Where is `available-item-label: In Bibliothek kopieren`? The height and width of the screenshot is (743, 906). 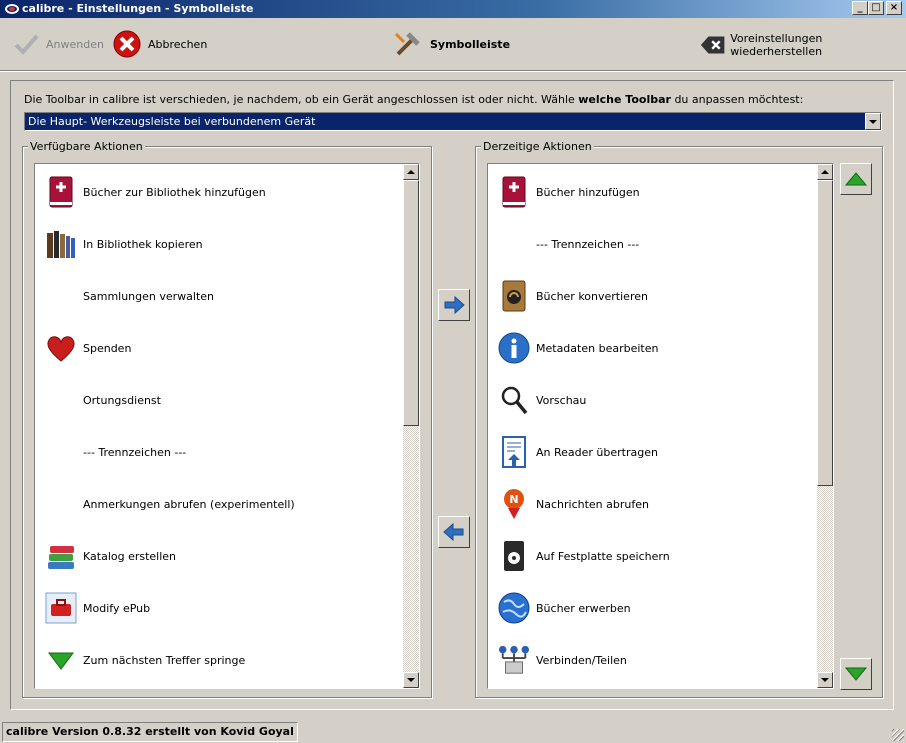 available-item-label: In Bibliothek kopieren is located at coordinates (143, 244).